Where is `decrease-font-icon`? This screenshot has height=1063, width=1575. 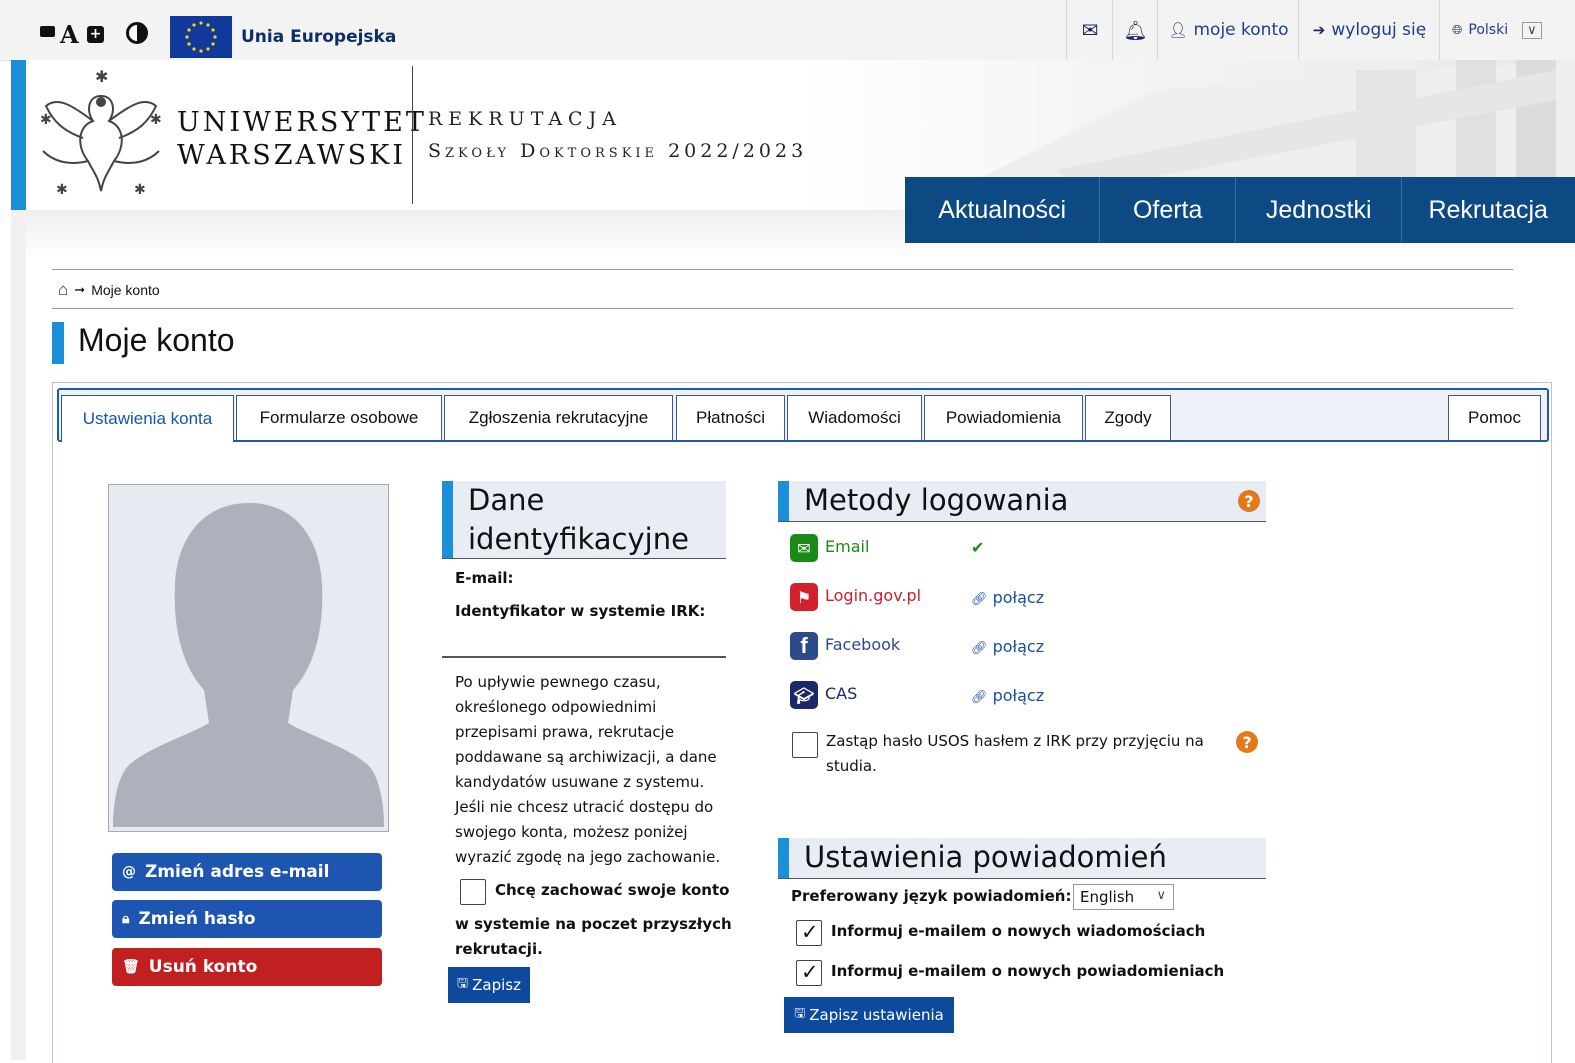 decrease-font-icon is located at coordinates (47, 31).